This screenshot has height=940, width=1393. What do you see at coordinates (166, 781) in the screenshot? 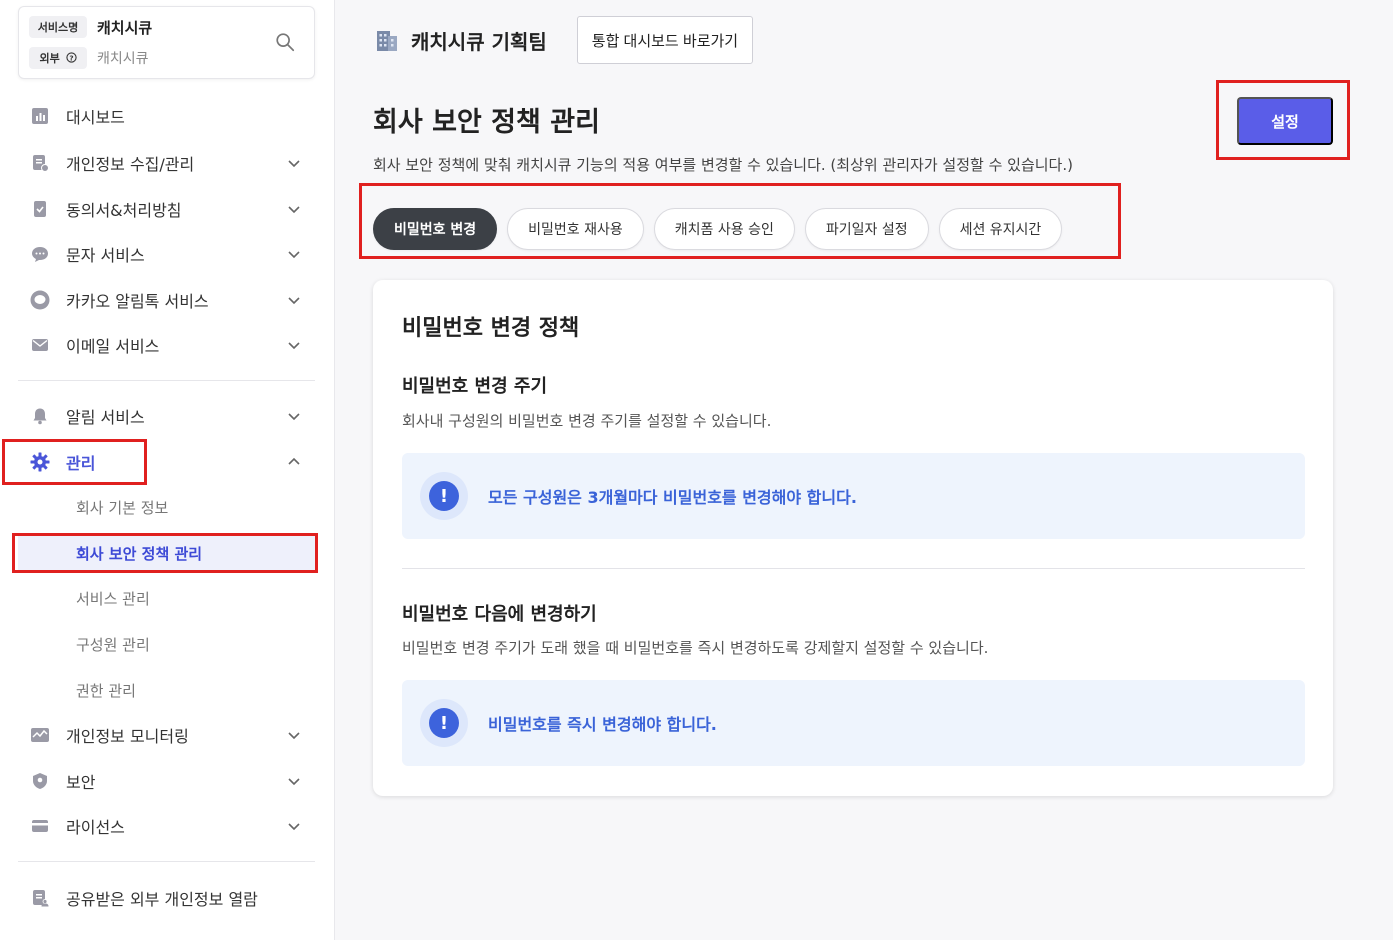
I see `sidebar-item-security: 보안` at bounding box center [166, 781].